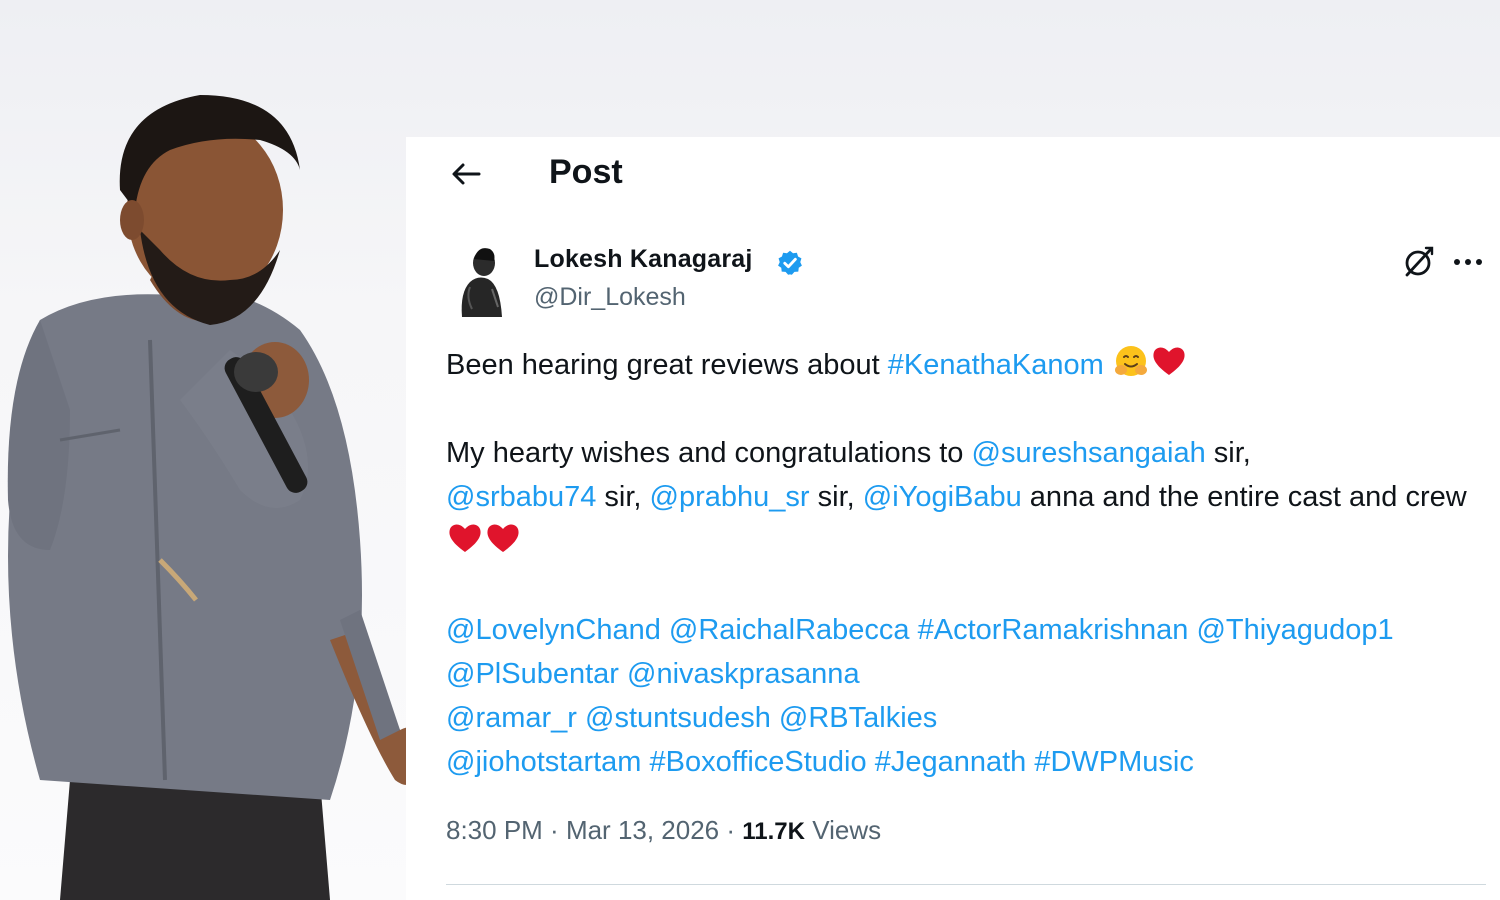 This screenshot has width=1500, height=900. I want to click on mention-link: @stuntsudesh, so click(678, 718).